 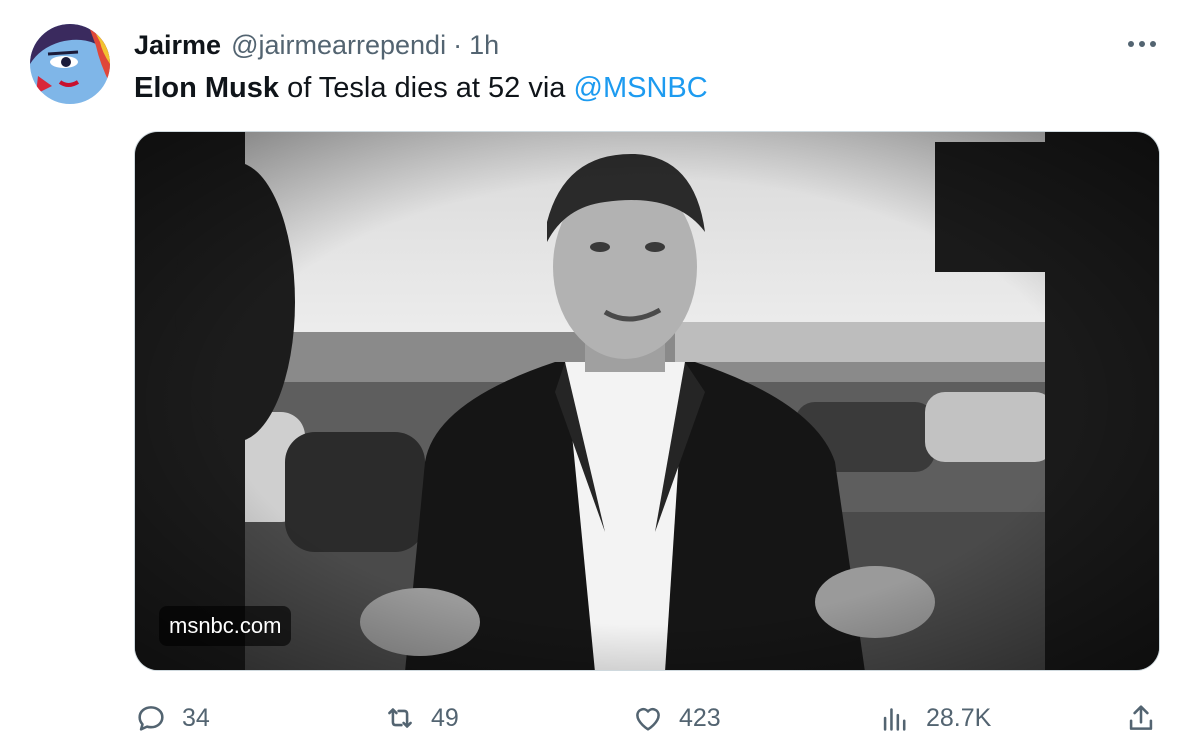 What do you see at coordinates (959, 717) in the screenshot?
I see `views-count: 28.7K` at bounding box center [959, 717].